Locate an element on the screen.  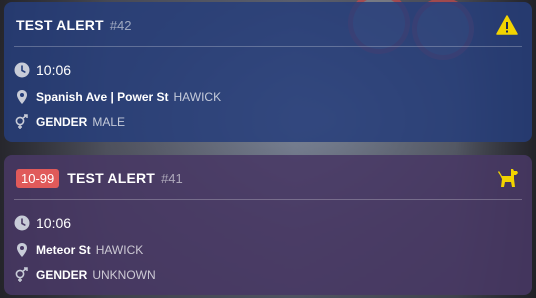
alert-header: 10-99 TEST ALERT #41 is located at coordinates (268, 178).